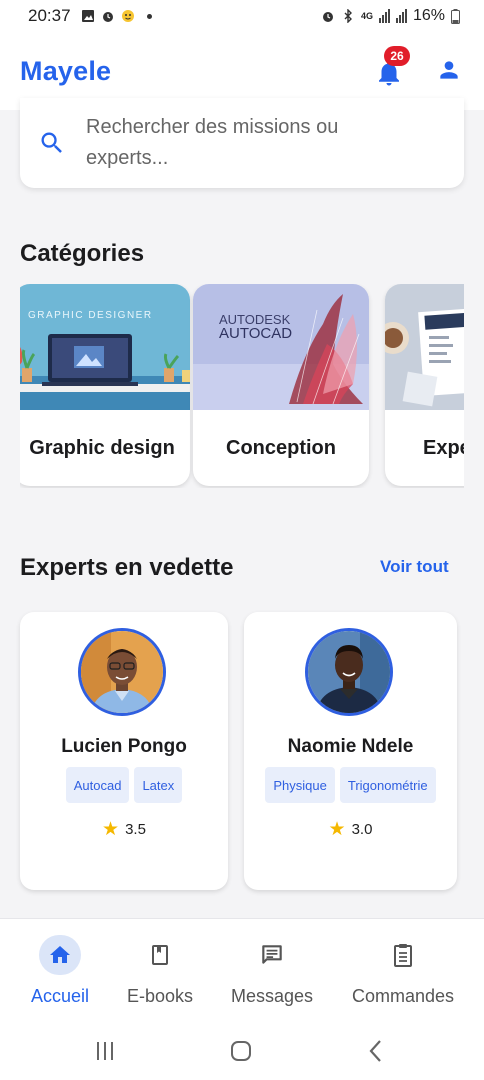 The height and width of the screenshot is (1080, 484). What do you see at coordinates (443, 447) in the screenshot?
I see `category-label: Expe` at bounding box center [443, 447].